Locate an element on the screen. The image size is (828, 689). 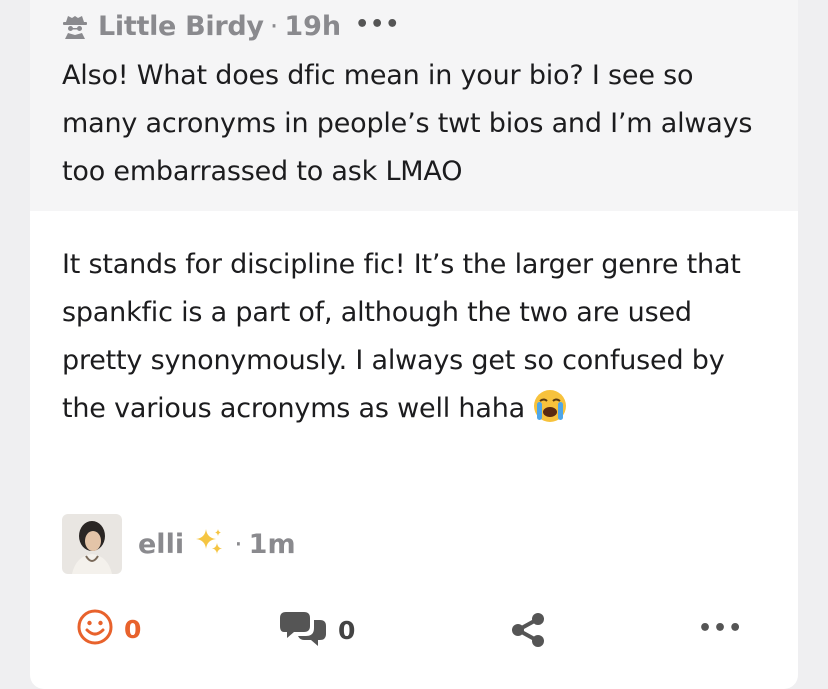
question-more-icon: ••• is located at coordinates (377, 24).